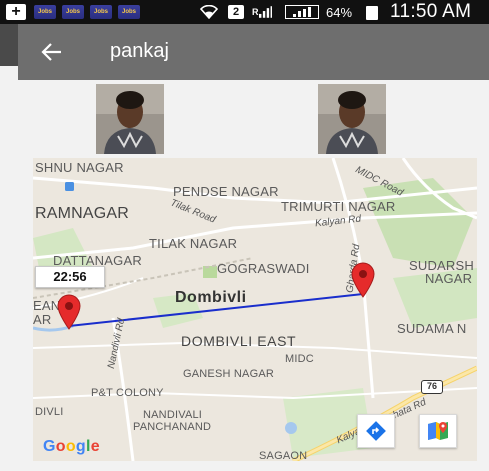  What do you see at coordinates (283, 455) in the screenshot?
I see `map-place-label: SAGAON` at bounding box center [283, 455].